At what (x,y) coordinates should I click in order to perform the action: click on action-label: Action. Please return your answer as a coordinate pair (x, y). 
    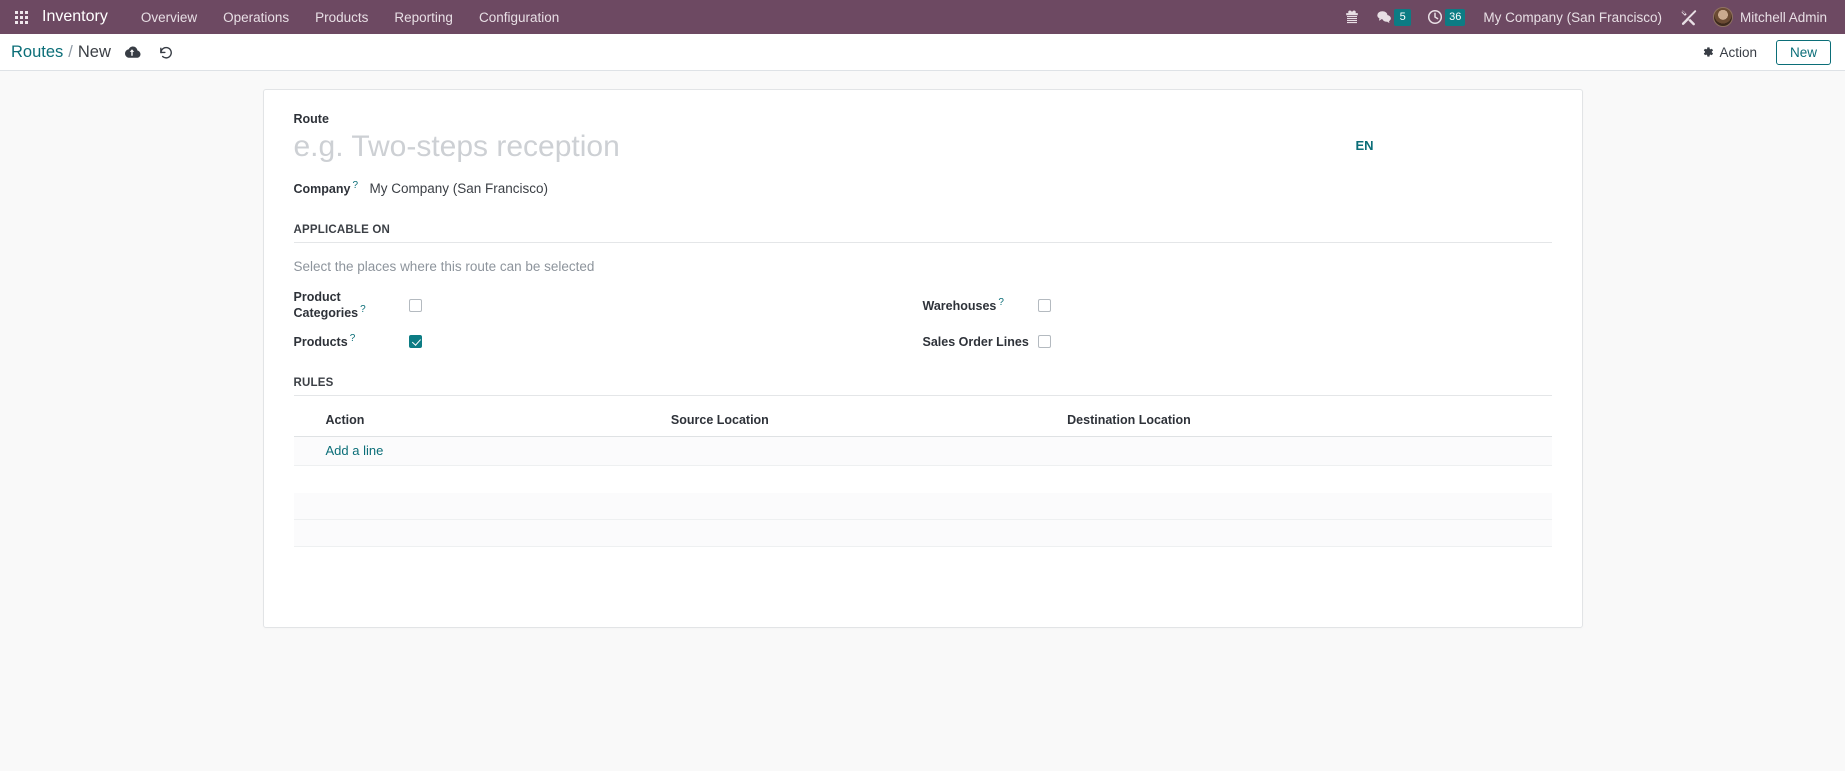
    Looking at the image, I should click on (1738, 52).